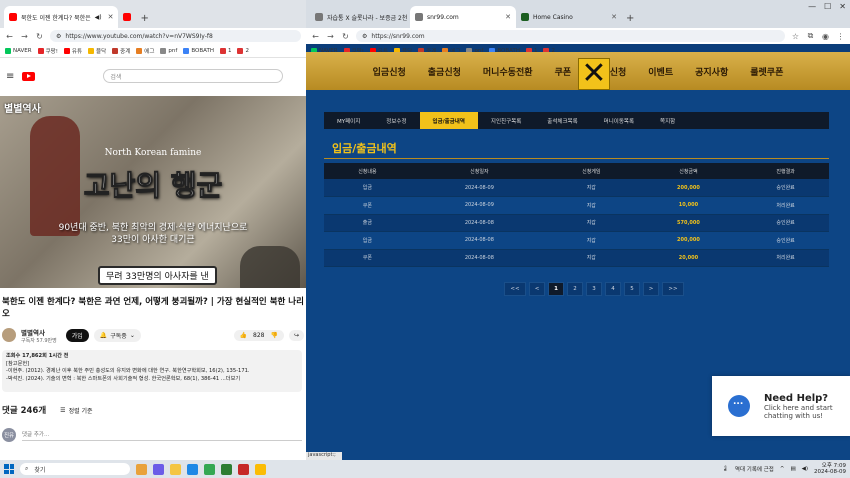 Image resolution: width=850 pixels, height=478 pixels. What do you see at coordinates (570, 36) in the screenshot?
I see `url-field: ⚙ https://snr99.com` at bounding box center [570, 36].